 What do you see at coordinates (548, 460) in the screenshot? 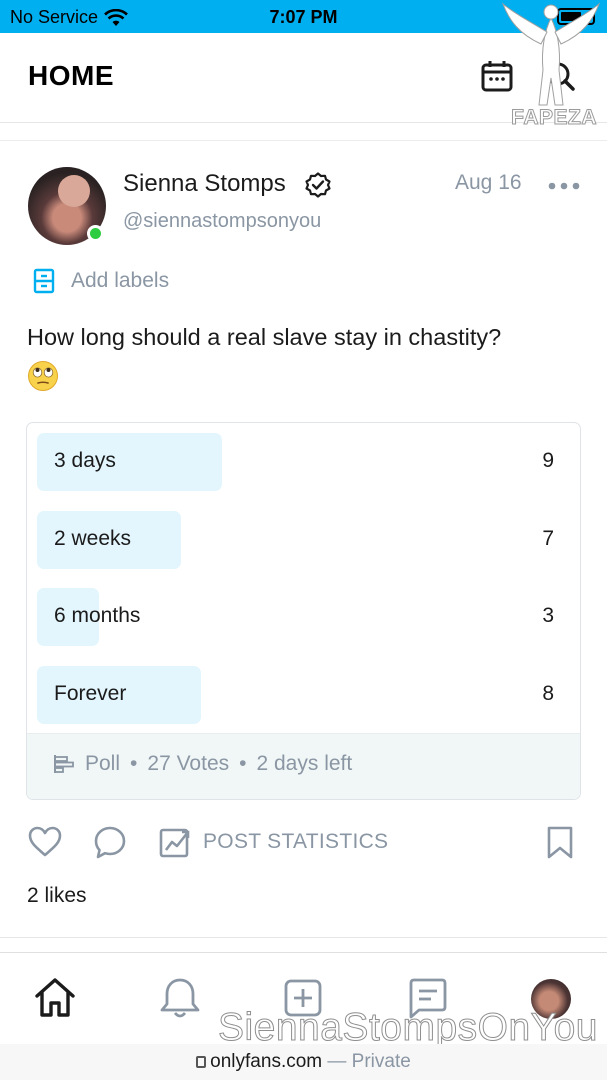
I see `poll-option-count: 9` at bounding box center [548, 460].